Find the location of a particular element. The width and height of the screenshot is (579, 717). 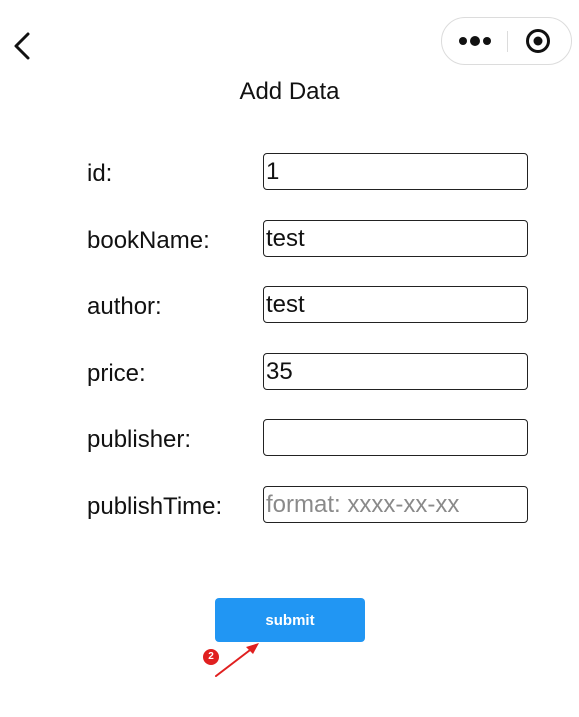

form-row-author: author: is located at coordinates (289, 306).